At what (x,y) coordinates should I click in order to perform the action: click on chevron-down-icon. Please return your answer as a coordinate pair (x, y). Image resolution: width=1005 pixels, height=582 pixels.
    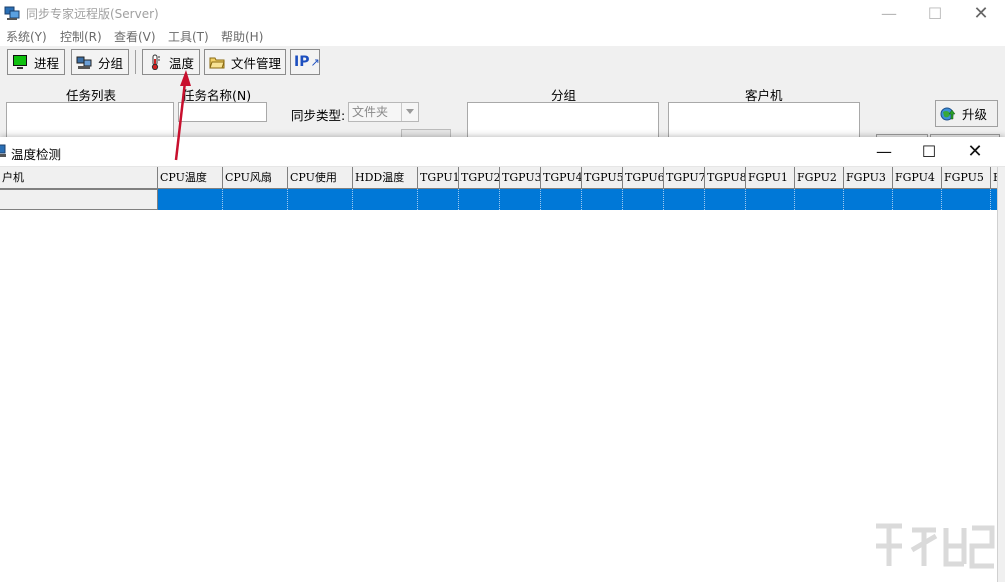
    Looking at the image, I should click on (409, 112).